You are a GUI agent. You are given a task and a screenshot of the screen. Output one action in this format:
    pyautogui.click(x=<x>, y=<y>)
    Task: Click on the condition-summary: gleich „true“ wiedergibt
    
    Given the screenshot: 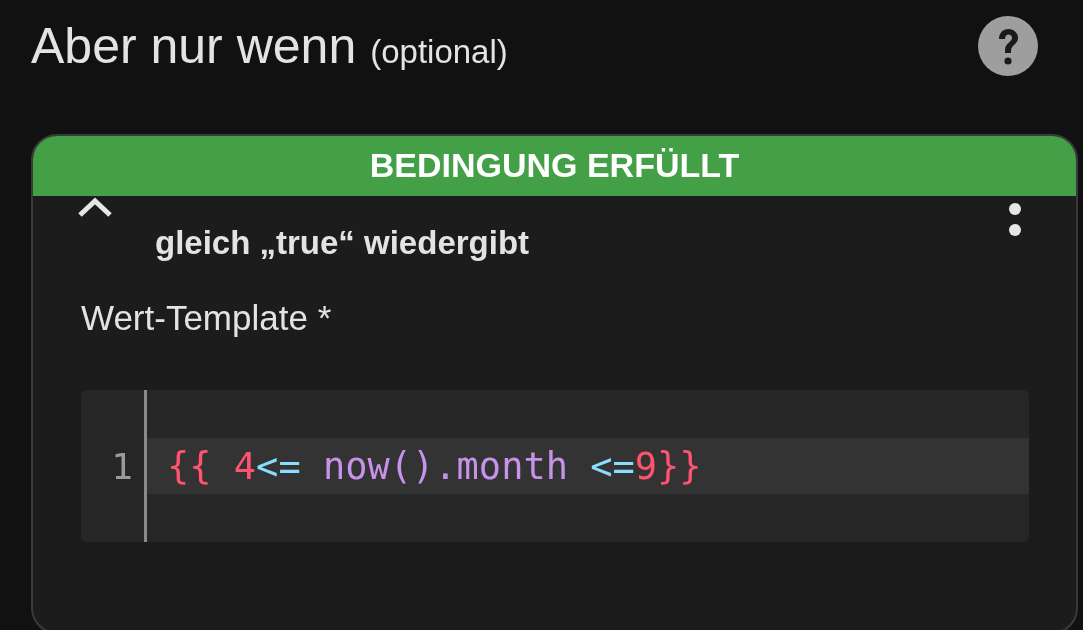 What is the action you would take?
    pyautogui.click(x=343, y=243)
    